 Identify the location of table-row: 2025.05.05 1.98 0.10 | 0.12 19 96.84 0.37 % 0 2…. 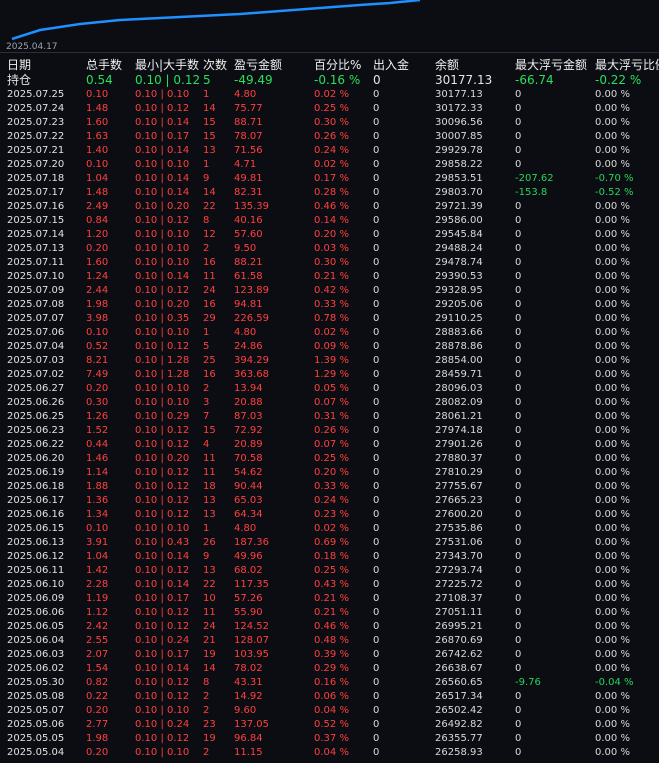
(329, 739).